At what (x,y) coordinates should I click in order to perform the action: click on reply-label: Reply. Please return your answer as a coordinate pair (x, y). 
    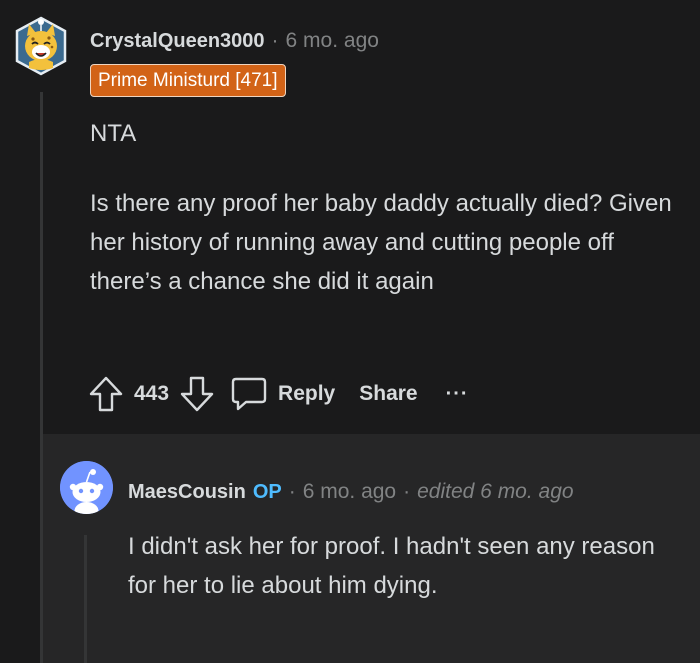
    Looking at the image, I should click on (307, 393).